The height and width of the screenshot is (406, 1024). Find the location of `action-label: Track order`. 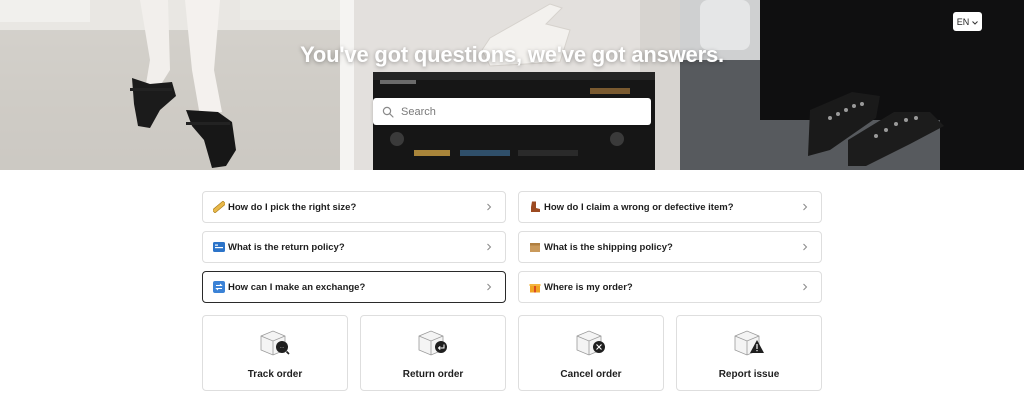

action-label: Track order is located at coordinates (275, 374).